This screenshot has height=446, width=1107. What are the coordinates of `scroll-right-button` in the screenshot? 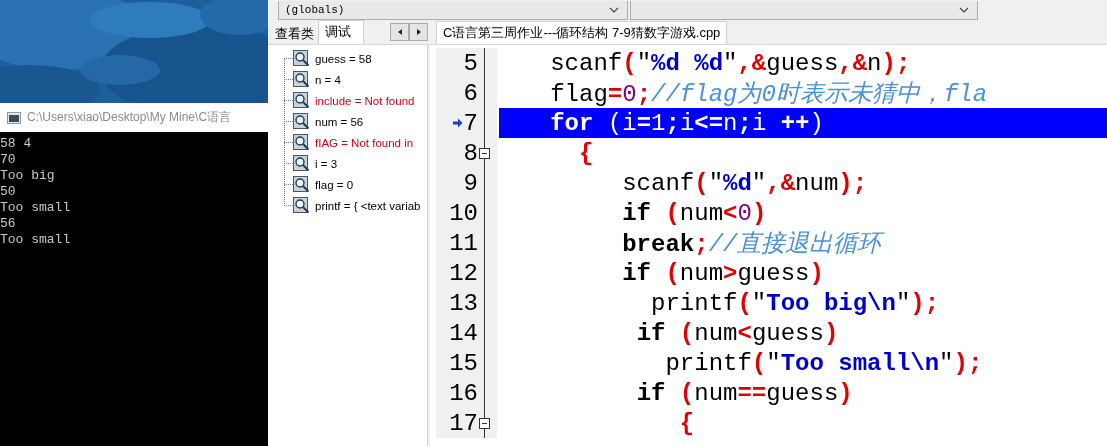 It's located at (418, 32).